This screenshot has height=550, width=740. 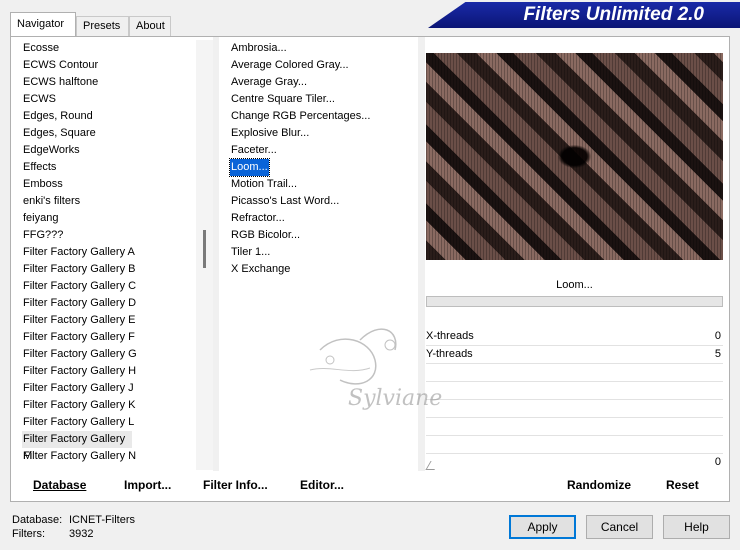 What do you see at coordinates (375, 369) in the screenshot?
I see `watermark-logo: Sylviane` at bounding box center [375, 369].